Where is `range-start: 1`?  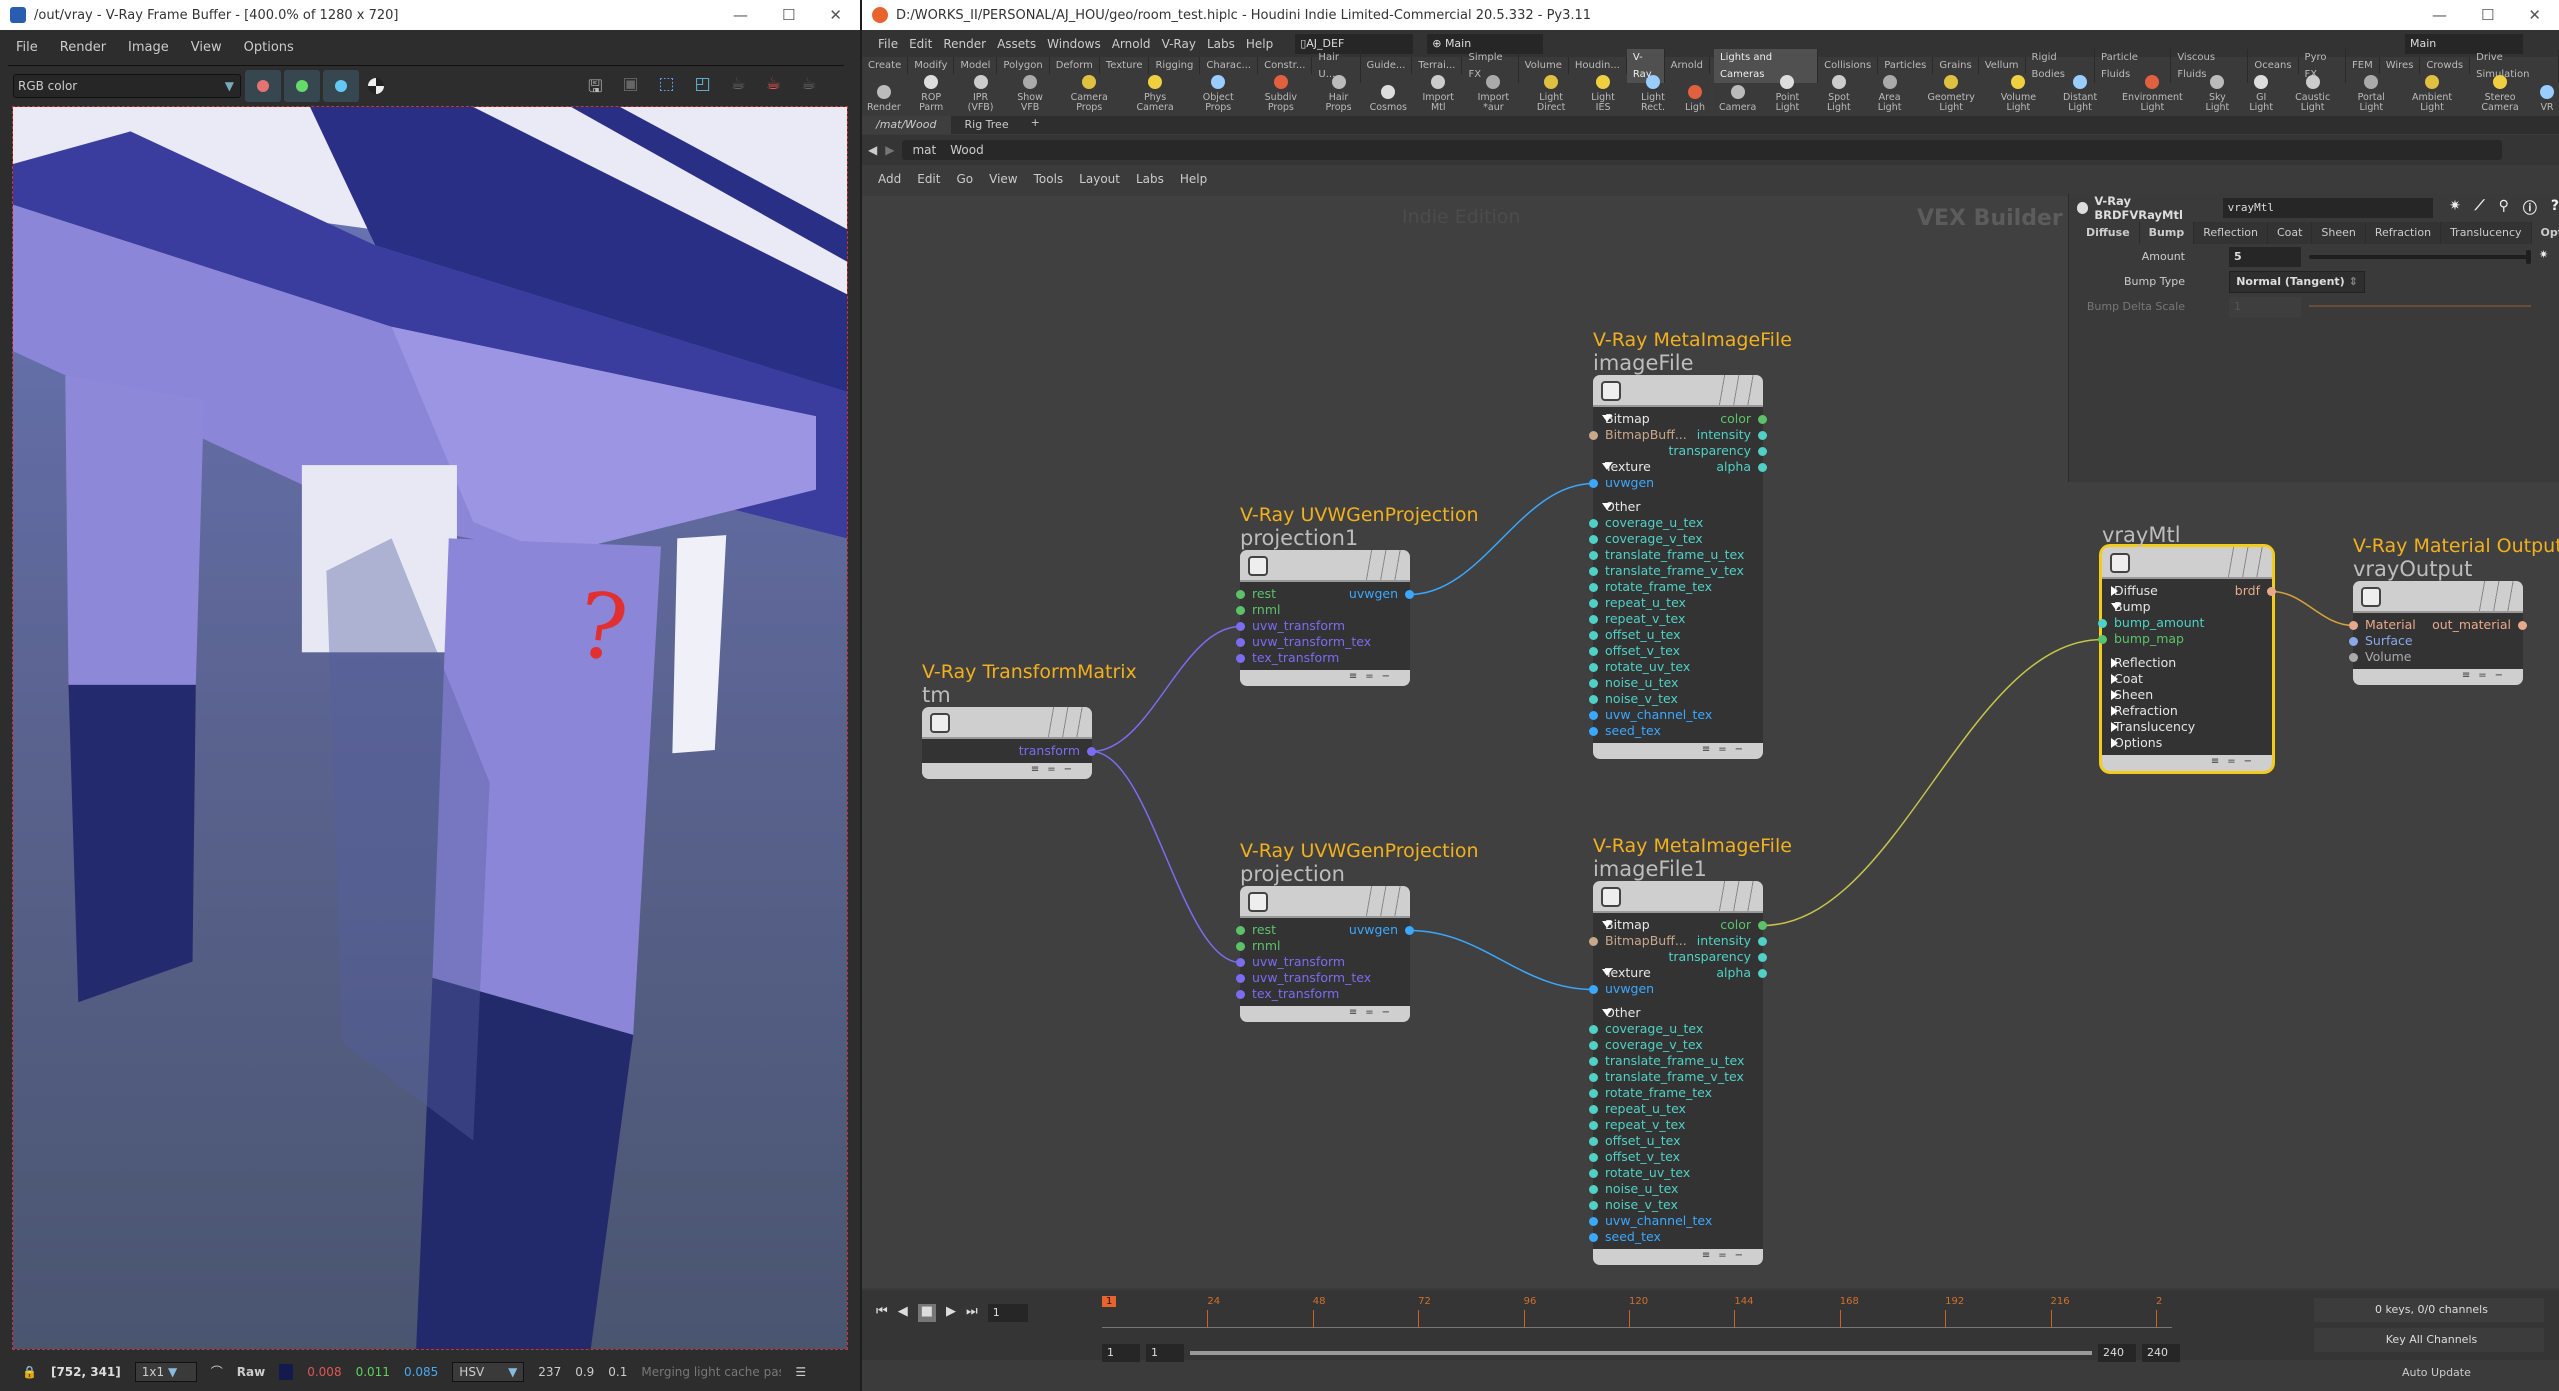 range-start: 1 is located at coordinates (1121, 1353).